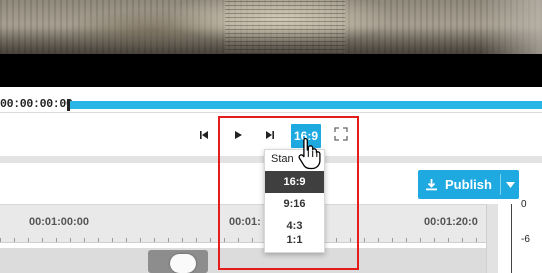 The height and width of the screenshot is (273, 542). Describe the element at coordinates (183, 263) in the screenshot. I see `clip-toggle-handle` at that location.